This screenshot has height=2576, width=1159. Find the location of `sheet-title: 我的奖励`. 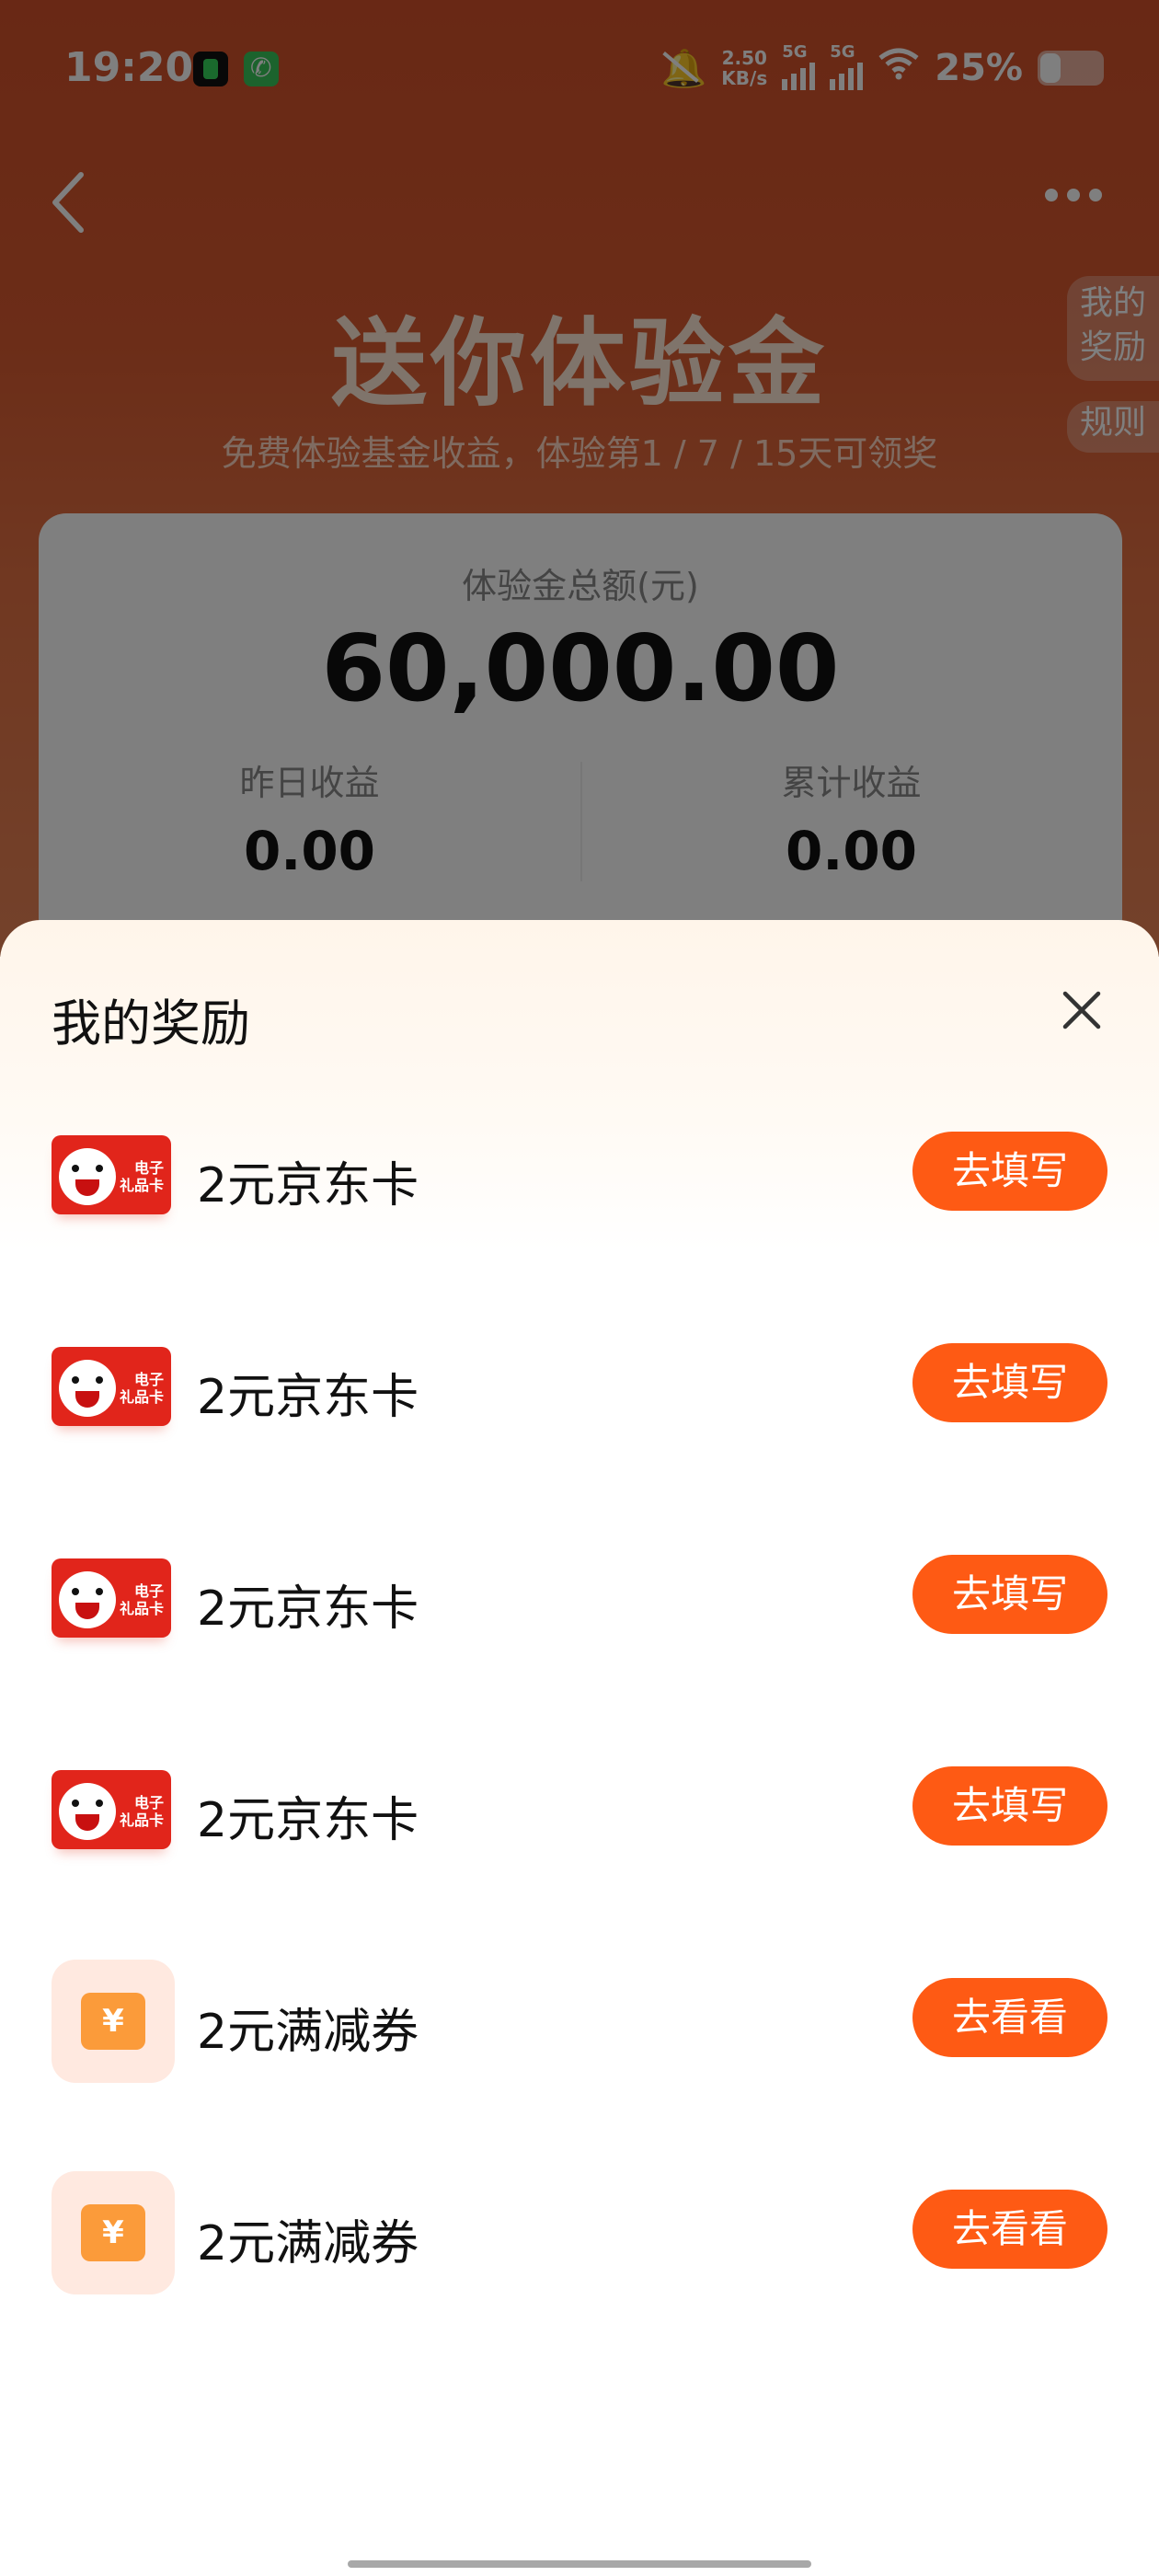

sheet-title: 我的奖励 is located at coordinates (151, 1023).